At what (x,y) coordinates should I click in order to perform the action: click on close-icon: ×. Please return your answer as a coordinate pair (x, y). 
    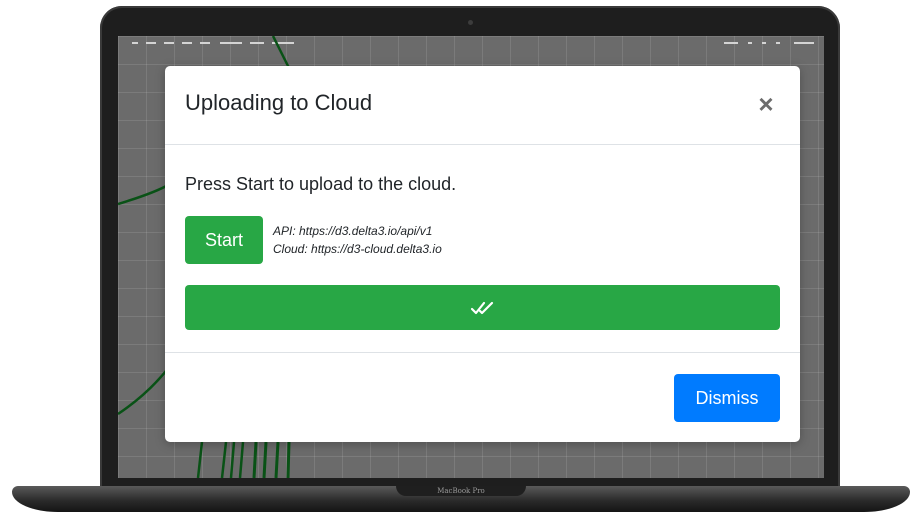
    Looking at the image, I should click on (766, 104).